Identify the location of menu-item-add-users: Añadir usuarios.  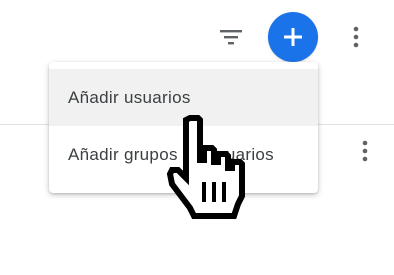
(183, 97).